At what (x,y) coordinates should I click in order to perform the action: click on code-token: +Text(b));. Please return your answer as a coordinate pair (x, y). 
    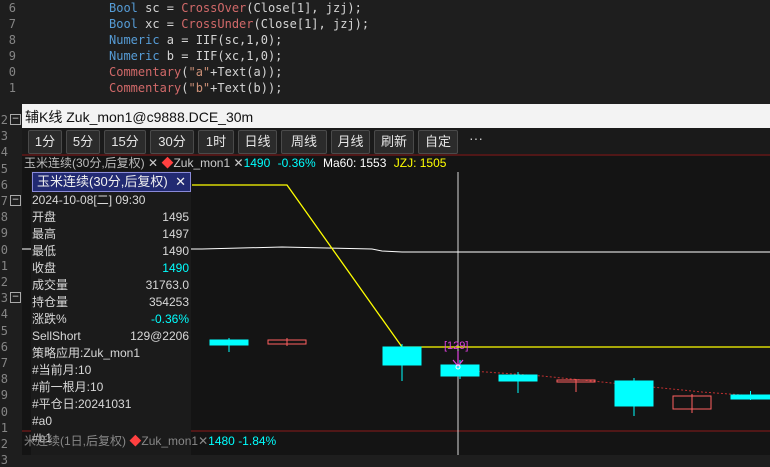
    Looking at the image, I should click on (246, 88).